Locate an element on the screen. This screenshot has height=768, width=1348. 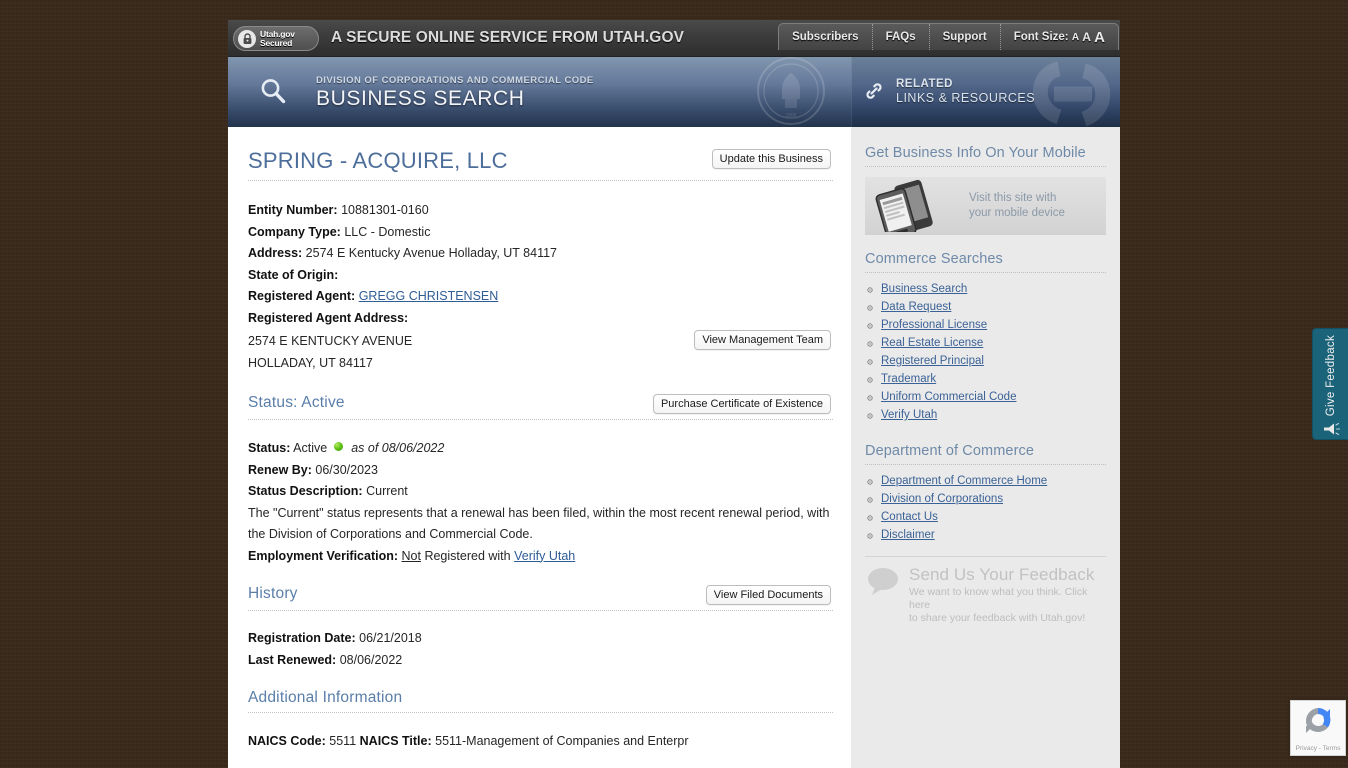
entity-number-label: Entity Number: is located at coordinates (293, 210).